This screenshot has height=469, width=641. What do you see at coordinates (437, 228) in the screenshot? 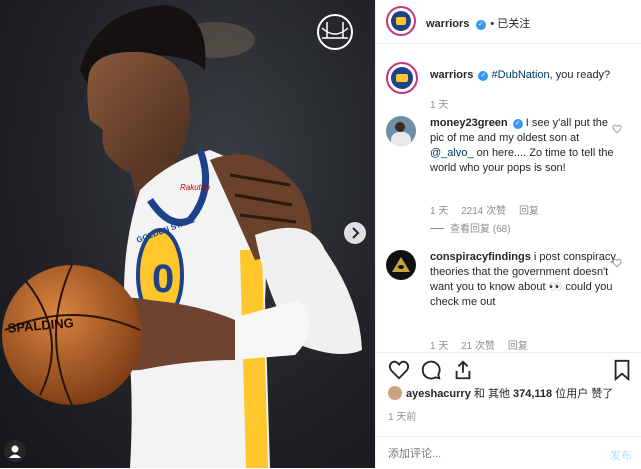
I see `divider` at bounding box center [437, 228].